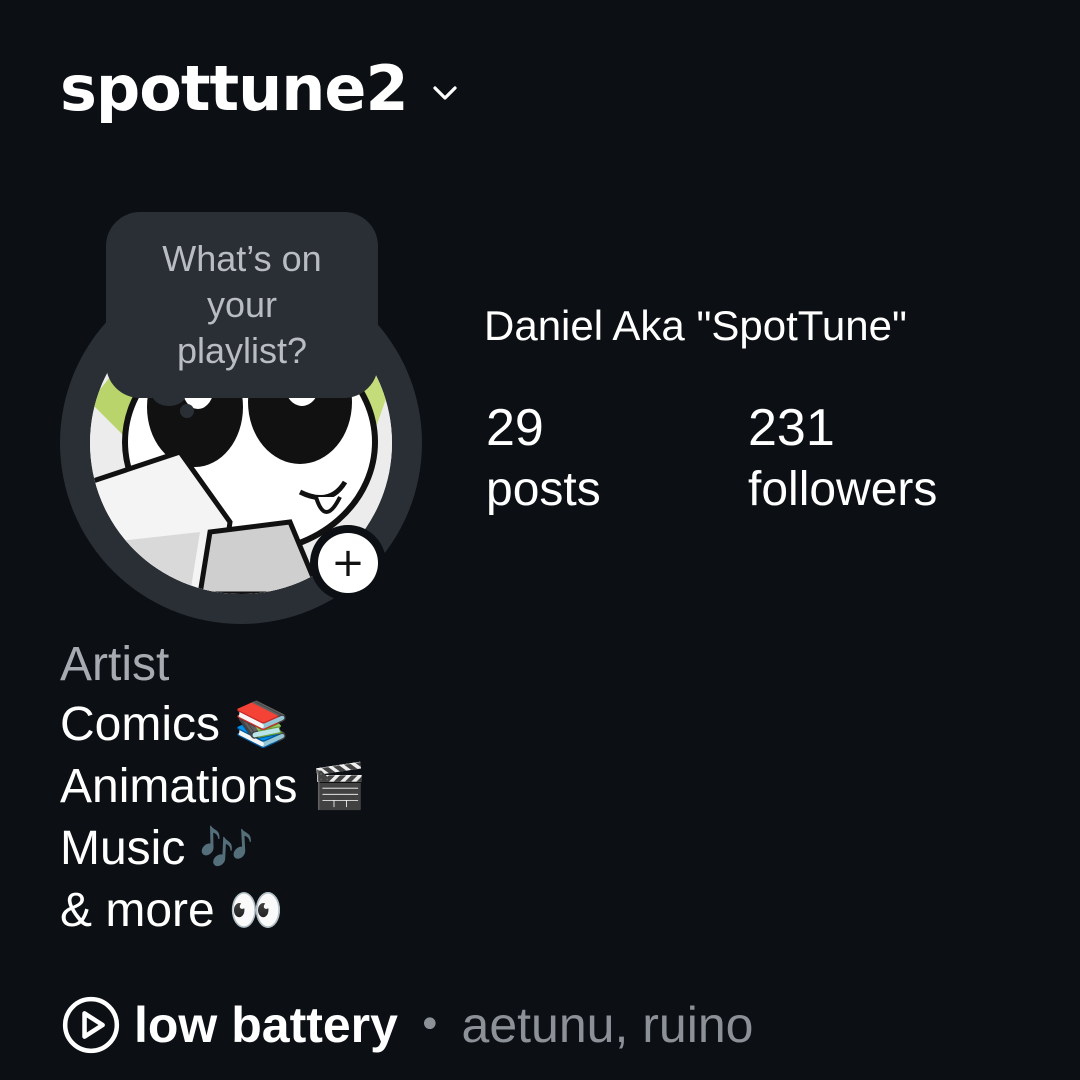  Describe the element at coordinates (445, 92) in the screenshot. I see `chevron-down-icon` at that location.